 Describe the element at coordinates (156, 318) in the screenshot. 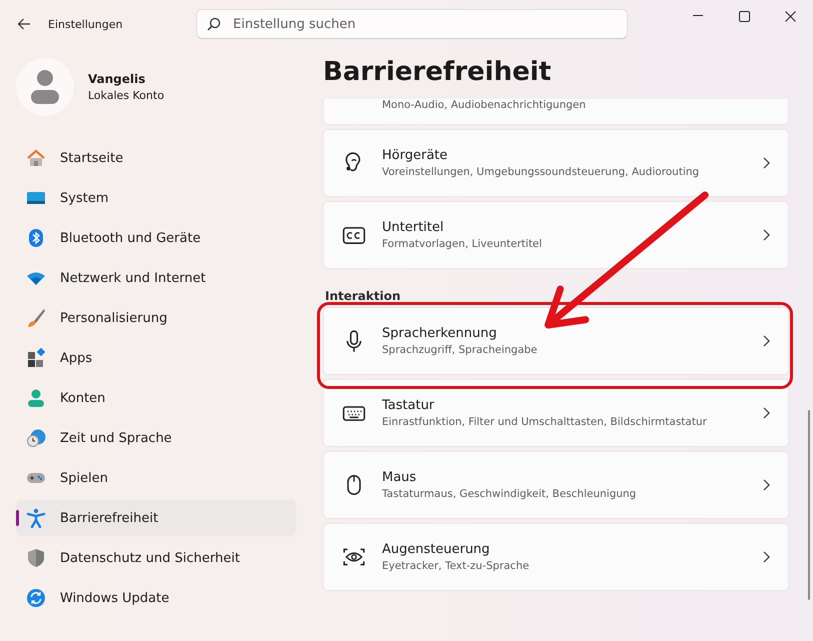

I see `sidebar-item: Personalisierung` at that location.